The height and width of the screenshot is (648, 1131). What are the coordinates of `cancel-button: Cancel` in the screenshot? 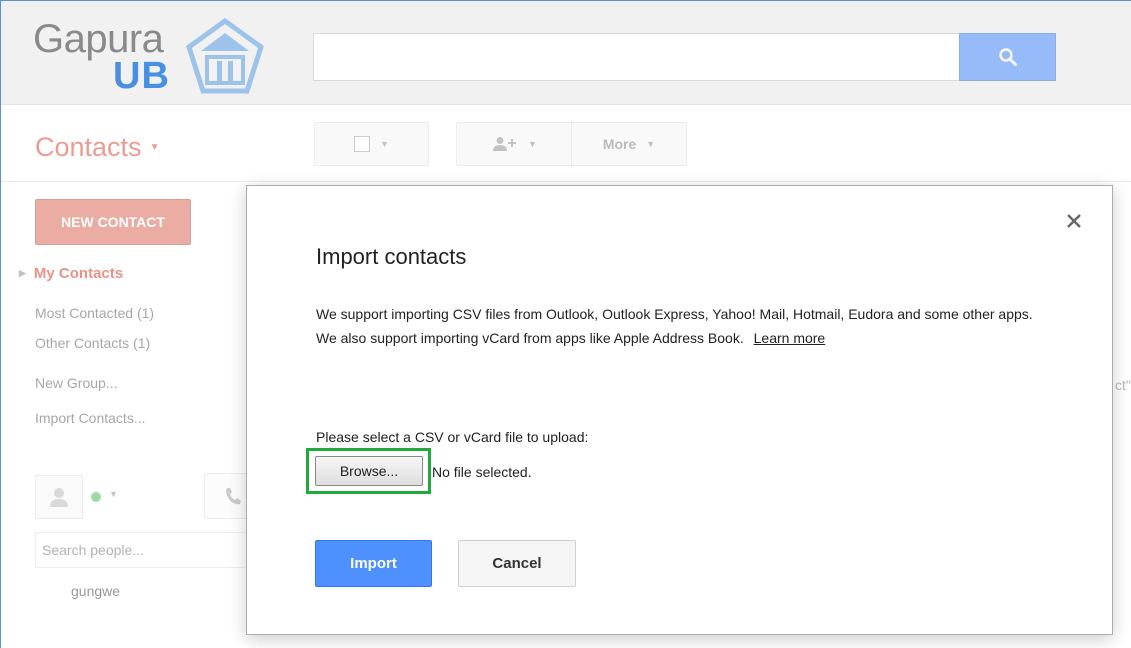 It's located at (517, 563).